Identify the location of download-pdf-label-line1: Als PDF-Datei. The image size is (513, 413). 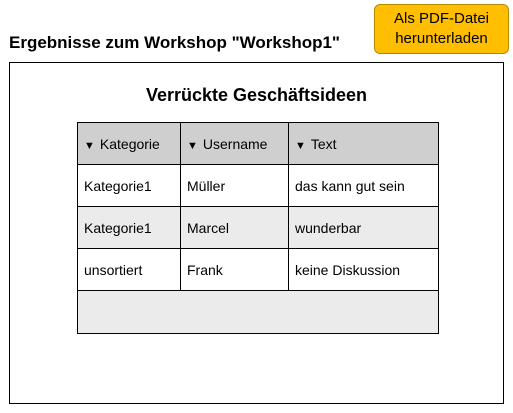
(441, 18).